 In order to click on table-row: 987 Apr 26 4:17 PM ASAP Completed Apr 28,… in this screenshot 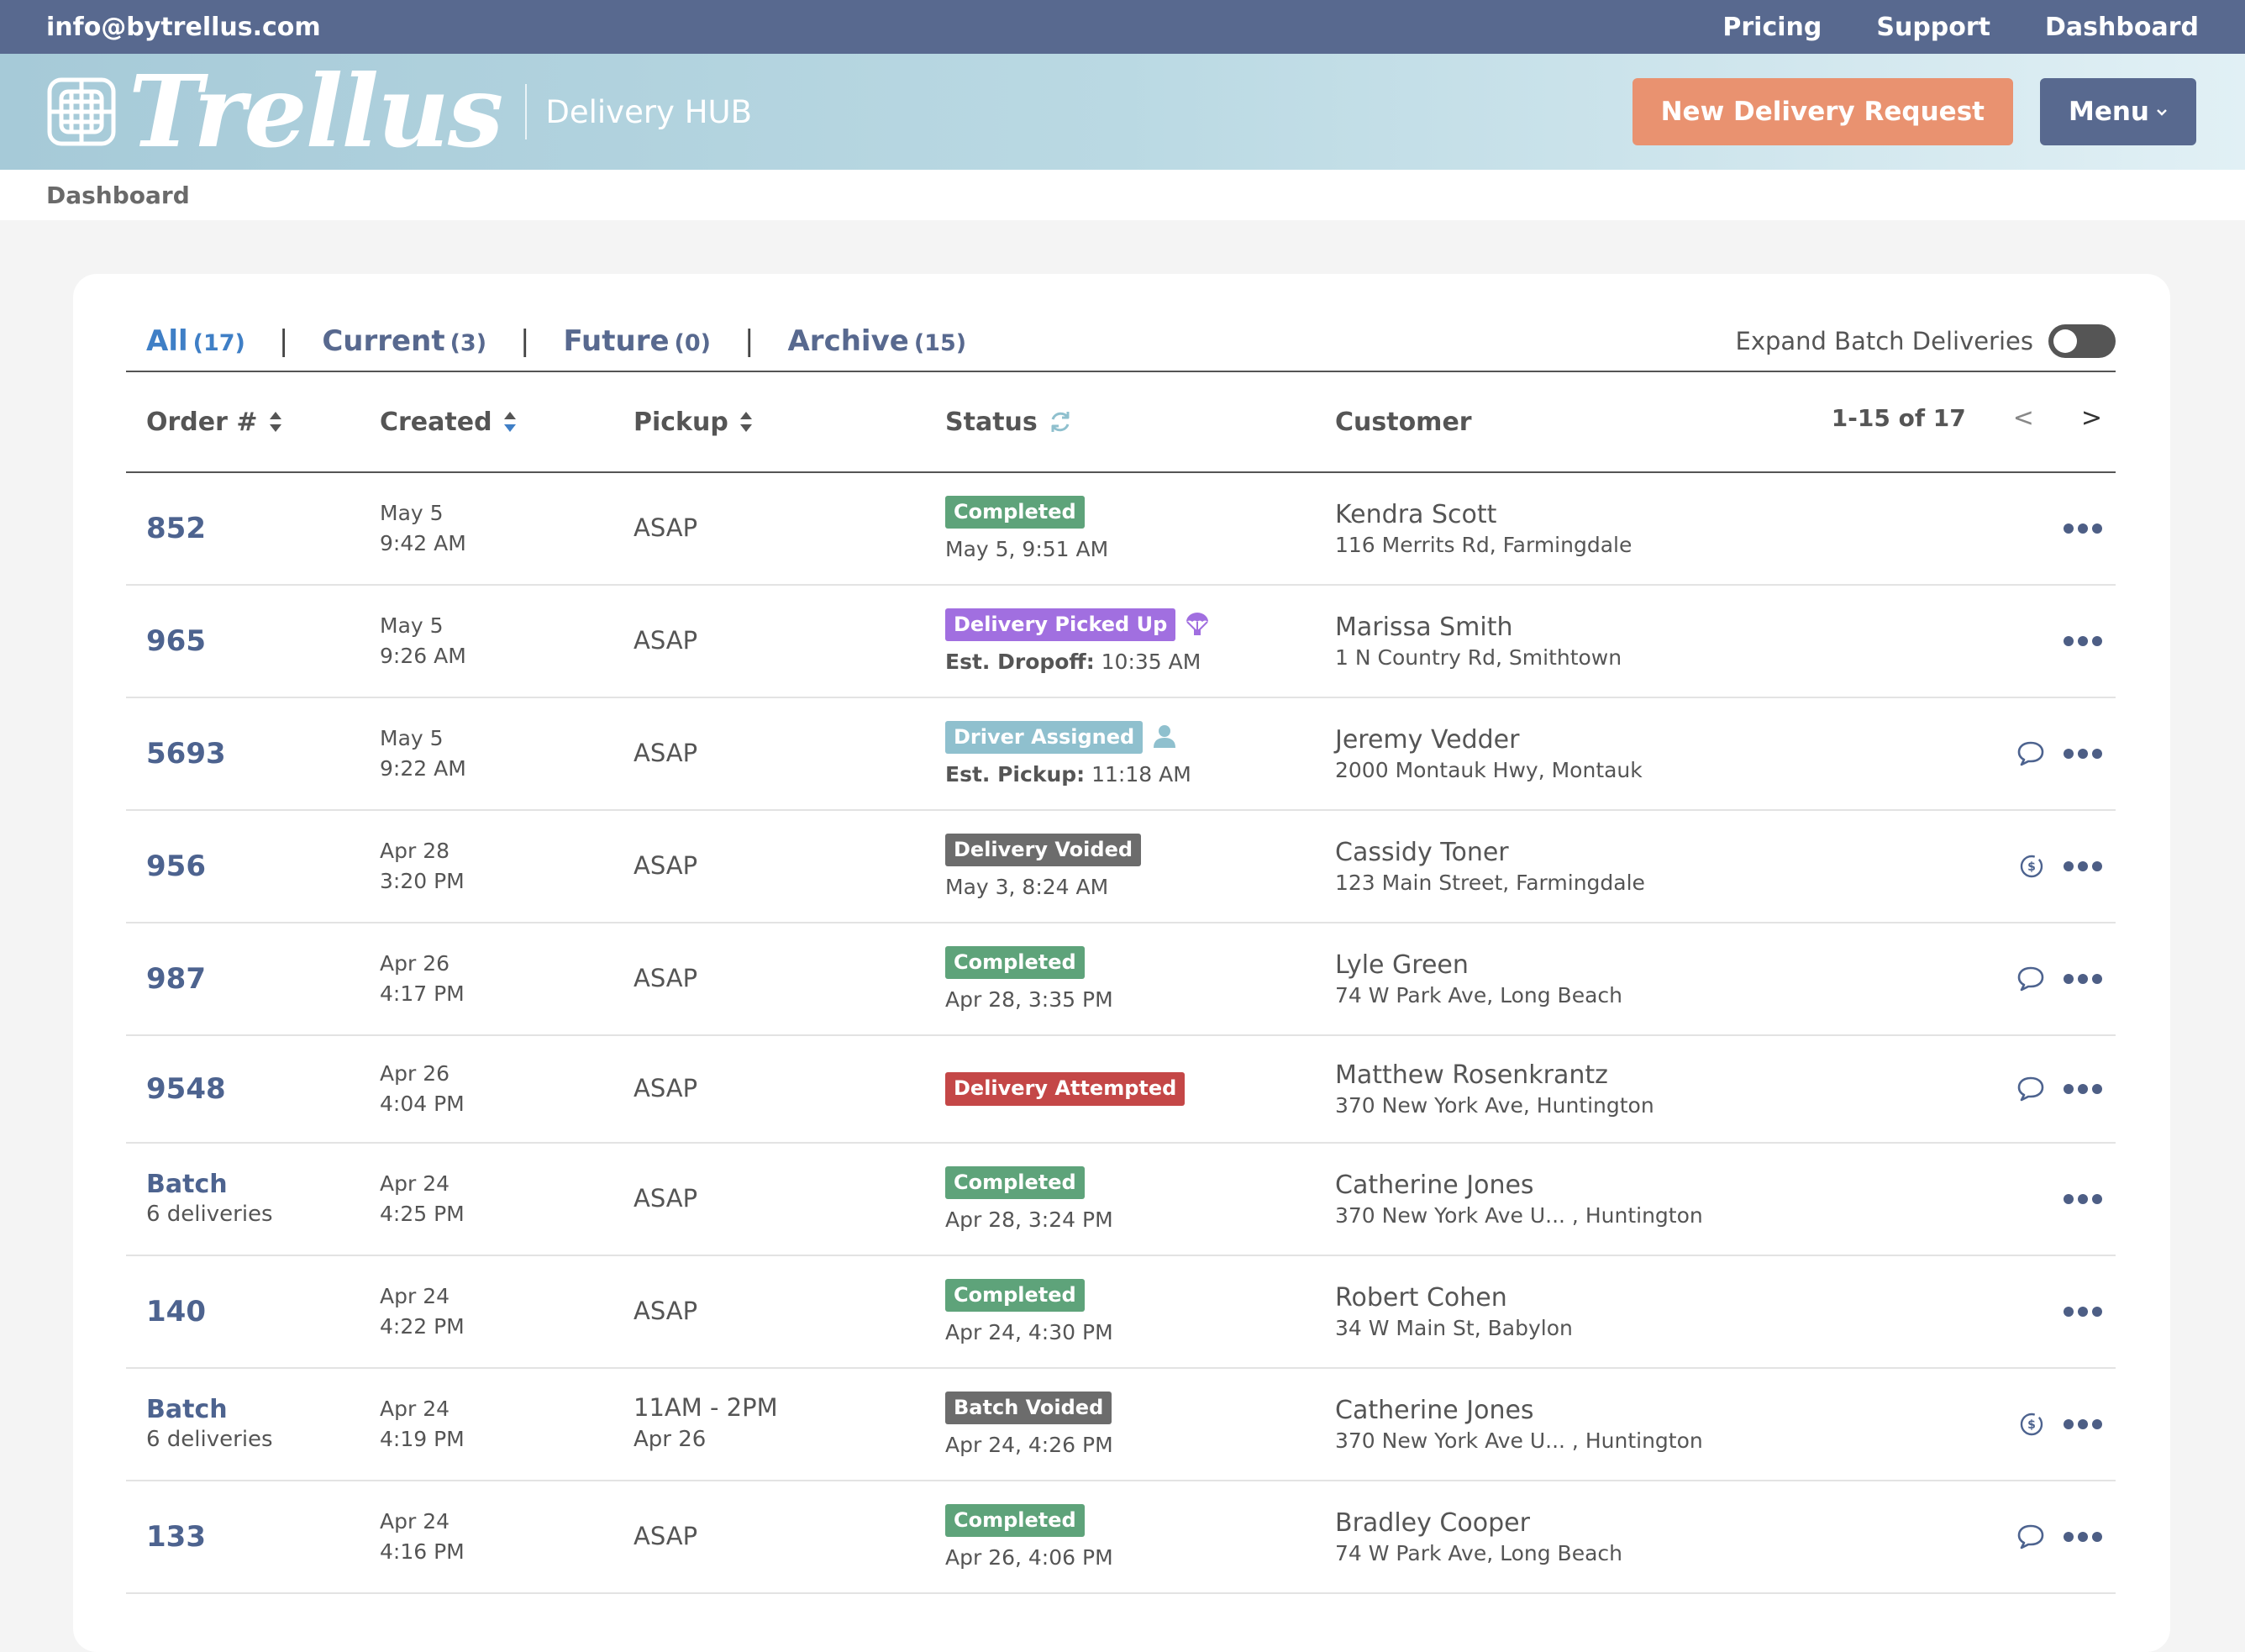, I will do `click(1121, 980)`.